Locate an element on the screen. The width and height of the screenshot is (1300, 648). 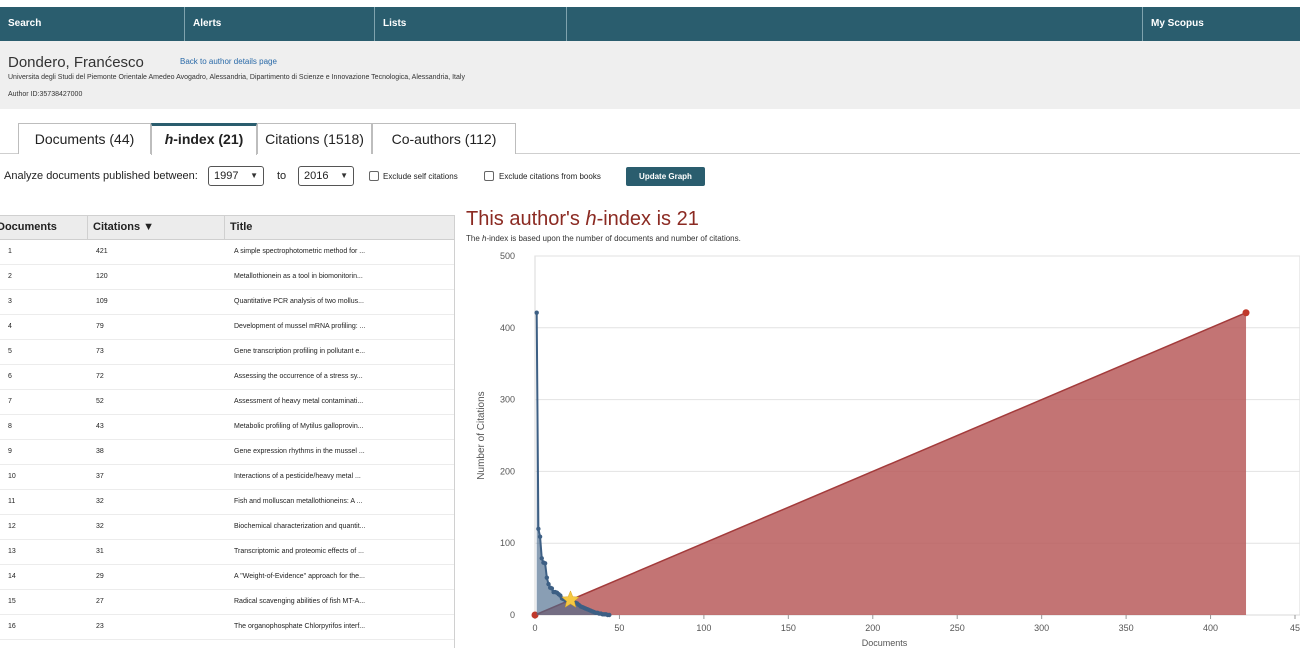
y-tick-label: 200 is located at coordinates (507, 471).